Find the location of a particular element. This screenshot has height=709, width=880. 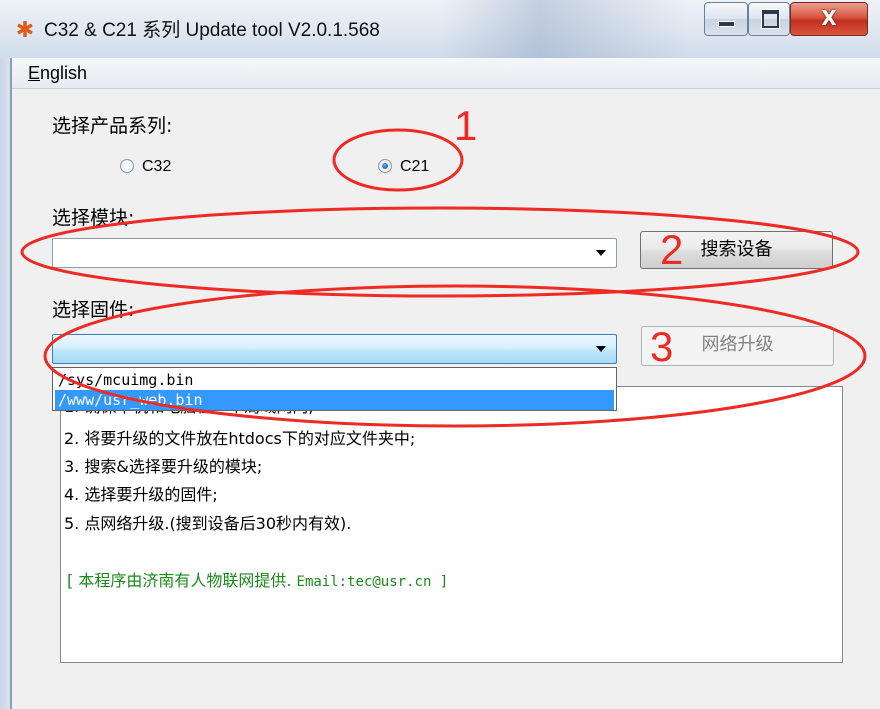

close-button: X is located at coordinates (829, 19).